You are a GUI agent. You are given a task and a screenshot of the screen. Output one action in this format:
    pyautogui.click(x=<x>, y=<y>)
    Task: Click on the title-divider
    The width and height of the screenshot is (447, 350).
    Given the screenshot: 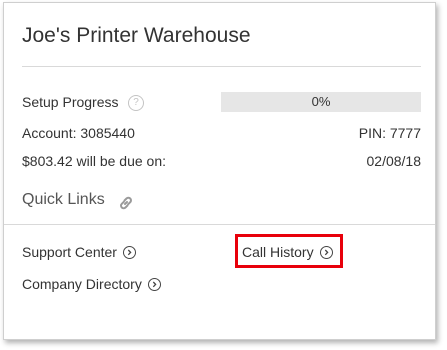 What is the action you would take?
    pyautogui.click(x=221, y=66)
    